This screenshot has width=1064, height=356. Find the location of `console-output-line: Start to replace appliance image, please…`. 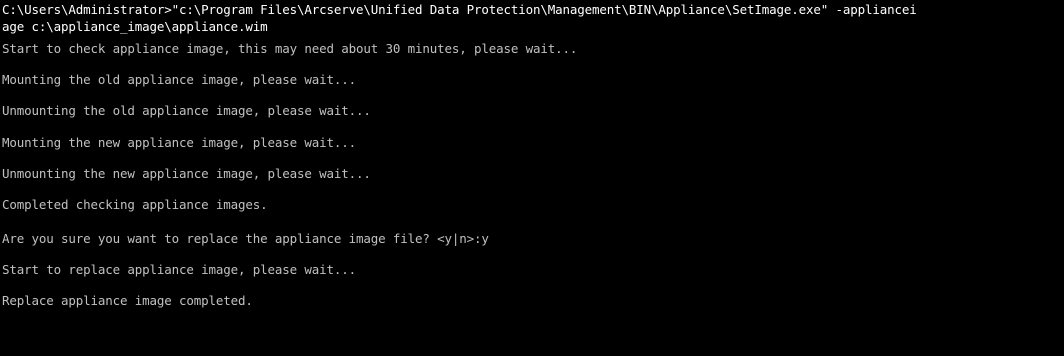

console-output-line: Start to replace appliance image, please… is located at coordinates (179, 269).